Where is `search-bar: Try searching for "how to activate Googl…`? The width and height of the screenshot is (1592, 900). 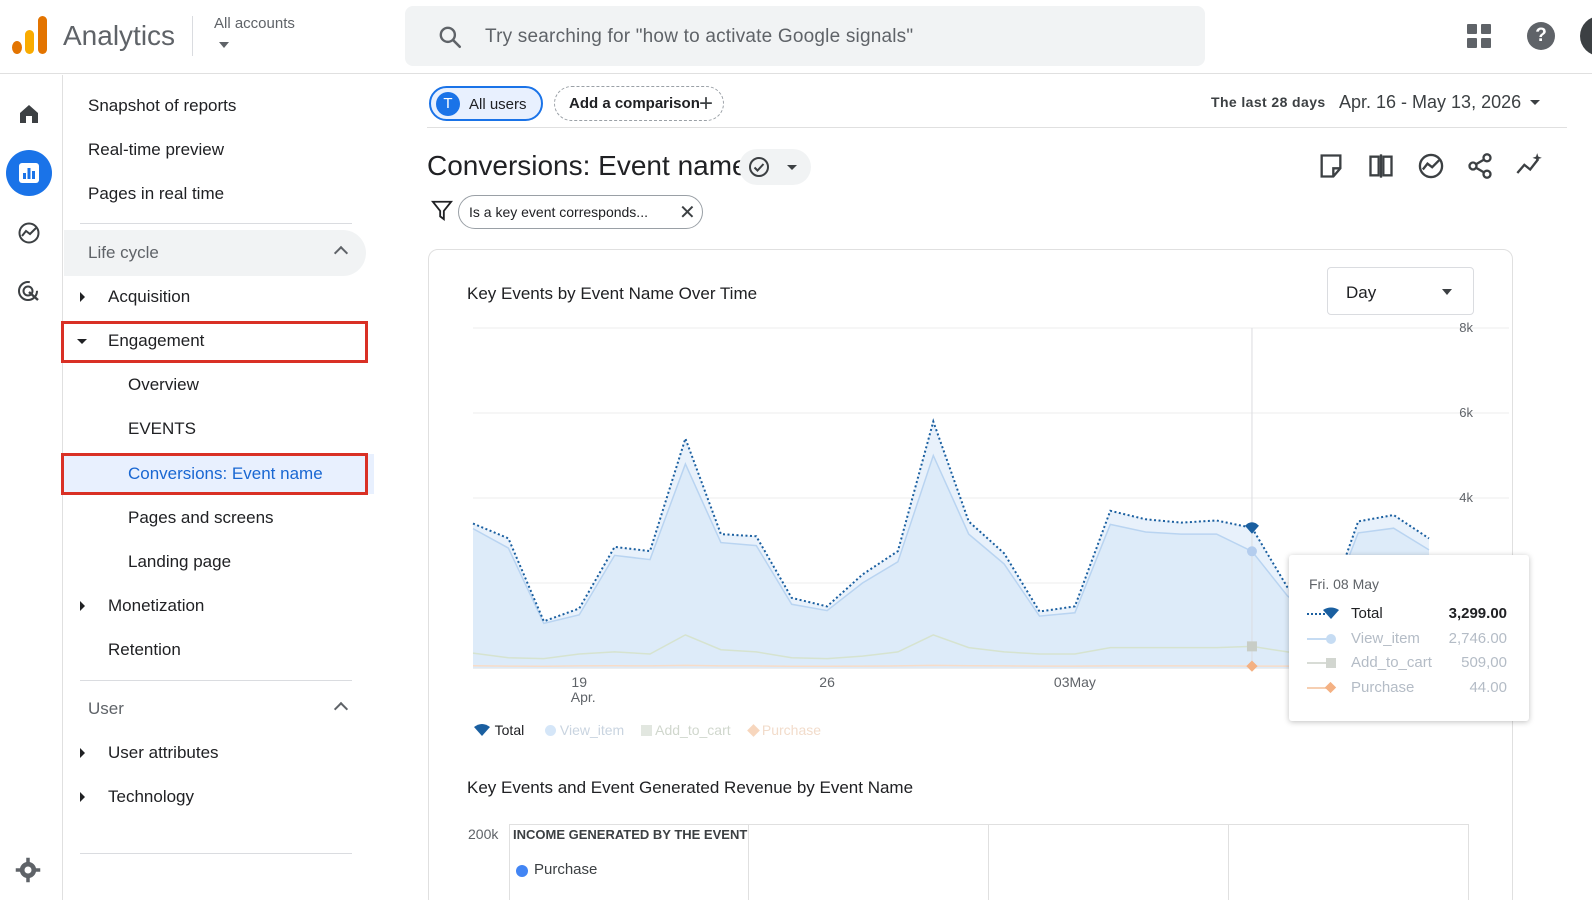
search-bar: Try searching for "how to activate Googl… is located at coordinates (805, 36).